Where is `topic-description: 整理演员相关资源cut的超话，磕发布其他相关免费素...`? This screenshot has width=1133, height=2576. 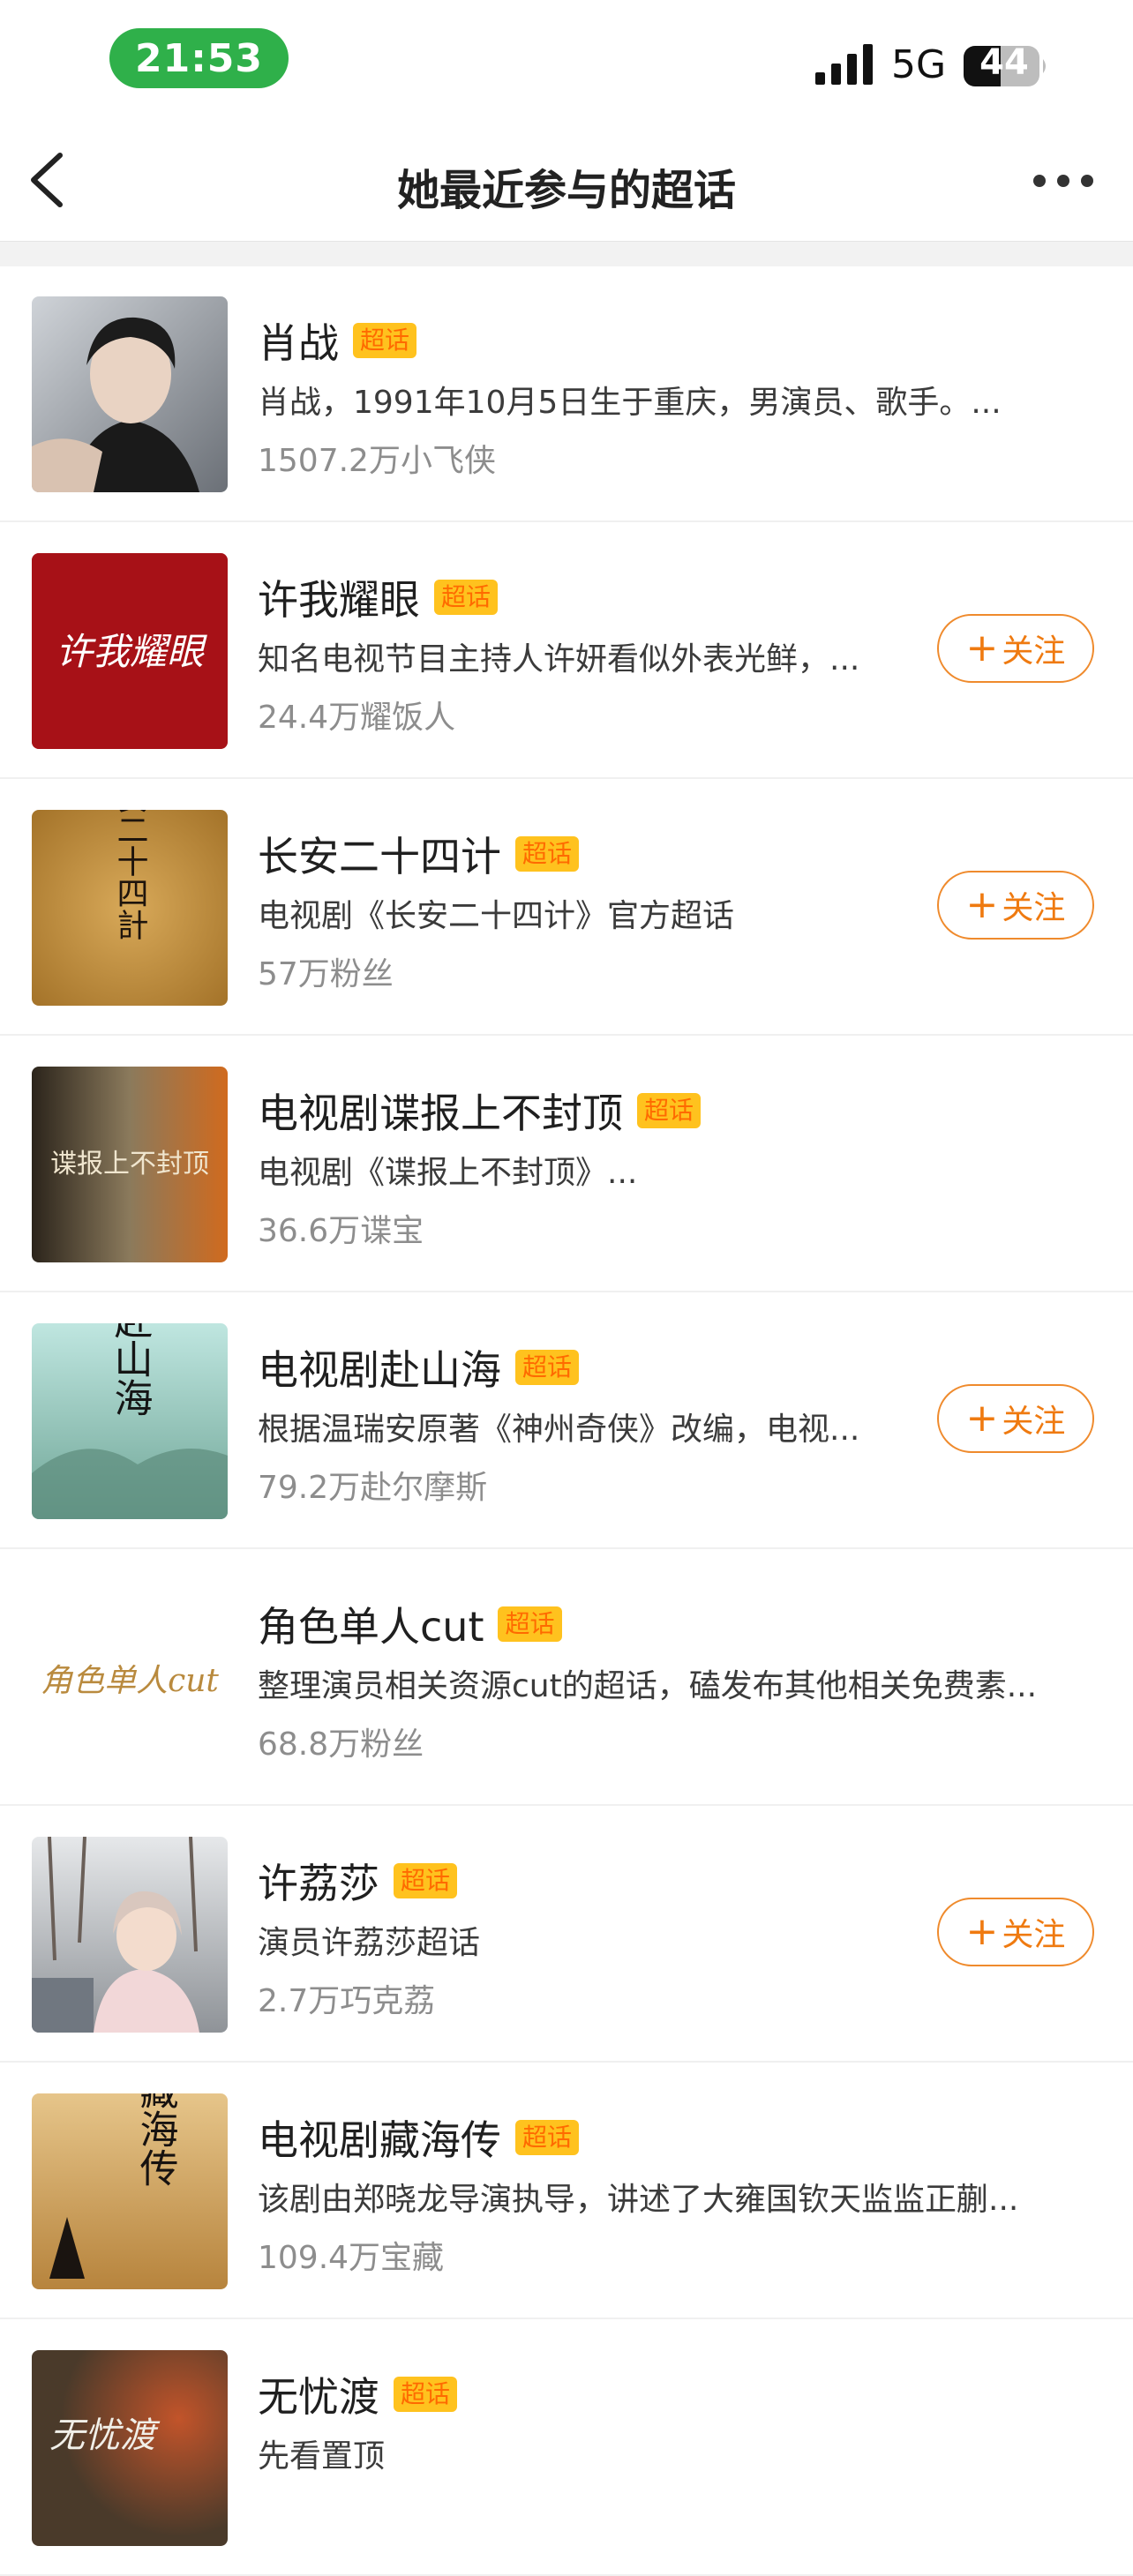 topic-description: 整理演员相关资源cut的超话，磕发布其他相关免费素... is located at coordinates (648, 1686).